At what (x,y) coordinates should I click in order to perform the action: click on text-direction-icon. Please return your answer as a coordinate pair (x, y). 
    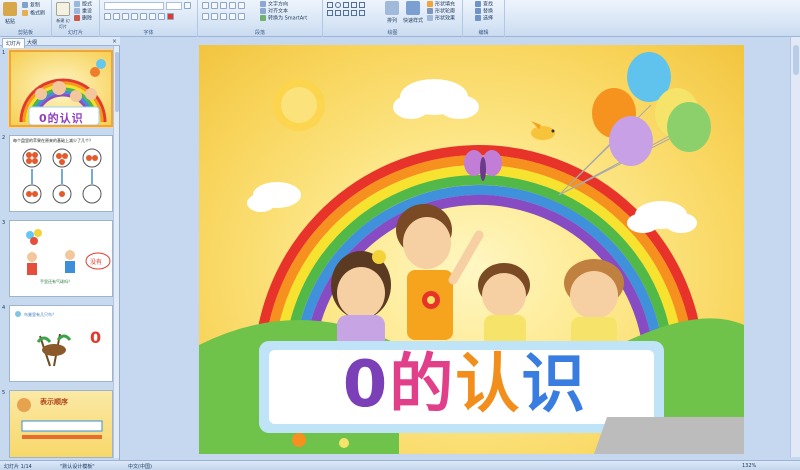
    Looking at the image, I should click on (263, 4).